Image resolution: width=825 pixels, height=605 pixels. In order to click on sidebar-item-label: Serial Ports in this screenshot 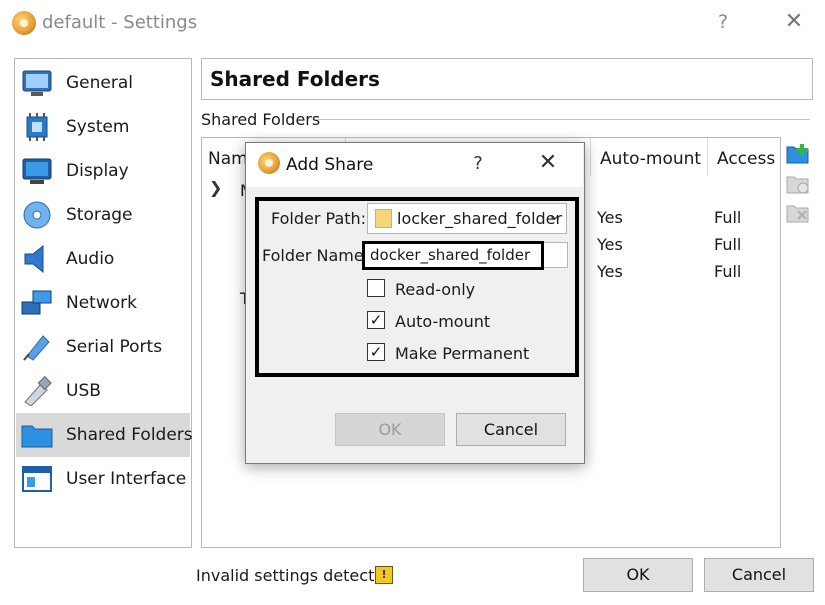, I will do `click(114, 347)`.